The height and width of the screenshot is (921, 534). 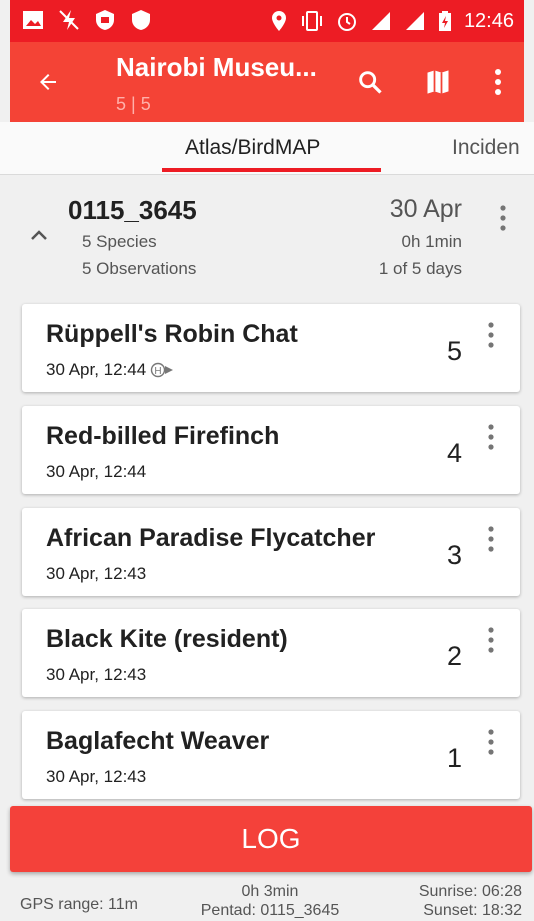 What do you see at coordinates (211, 538) in the screenshot?
I see `species-name: African Paradise Flycatcher` at bounding box center [211, 538].